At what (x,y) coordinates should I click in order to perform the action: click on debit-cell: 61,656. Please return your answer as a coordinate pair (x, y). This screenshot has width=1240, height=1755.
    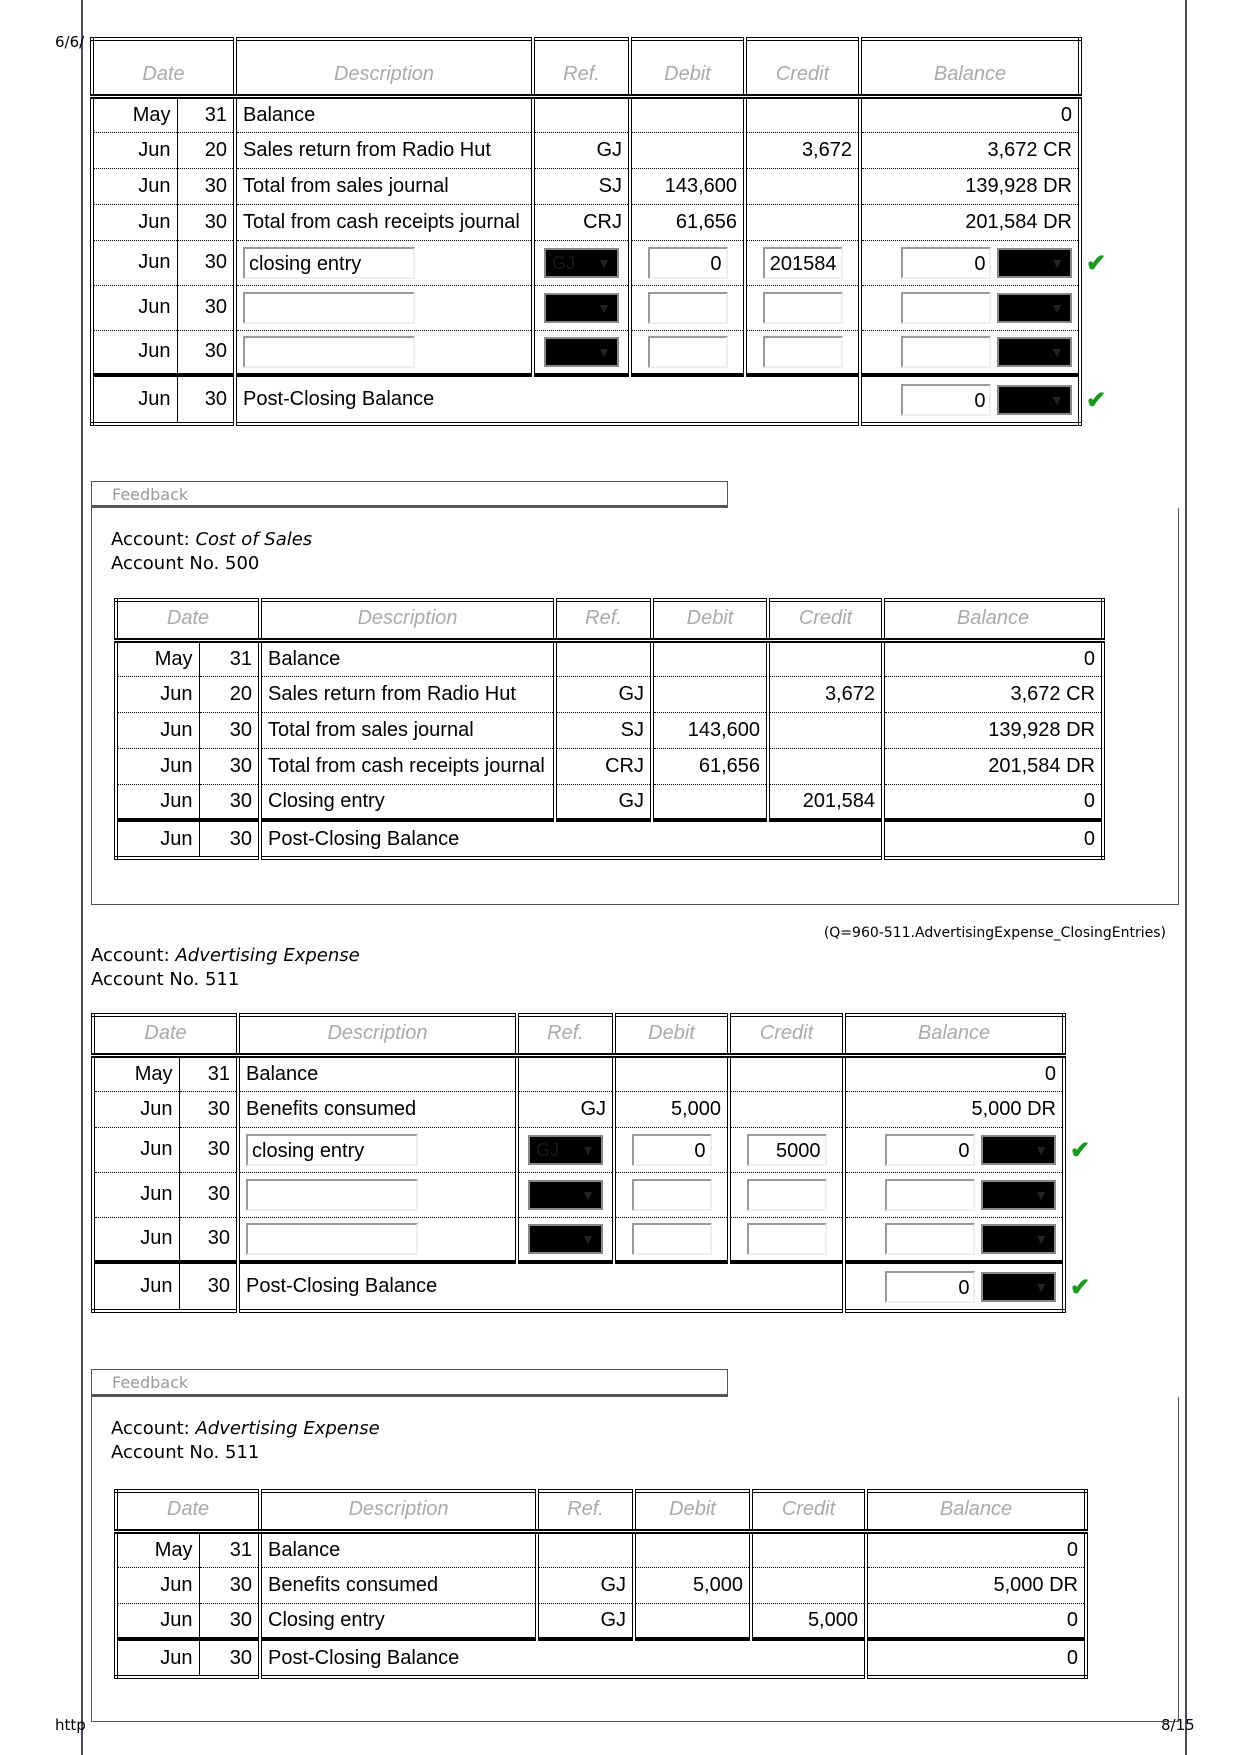
    Looking at the image, I should click on (686, 222).